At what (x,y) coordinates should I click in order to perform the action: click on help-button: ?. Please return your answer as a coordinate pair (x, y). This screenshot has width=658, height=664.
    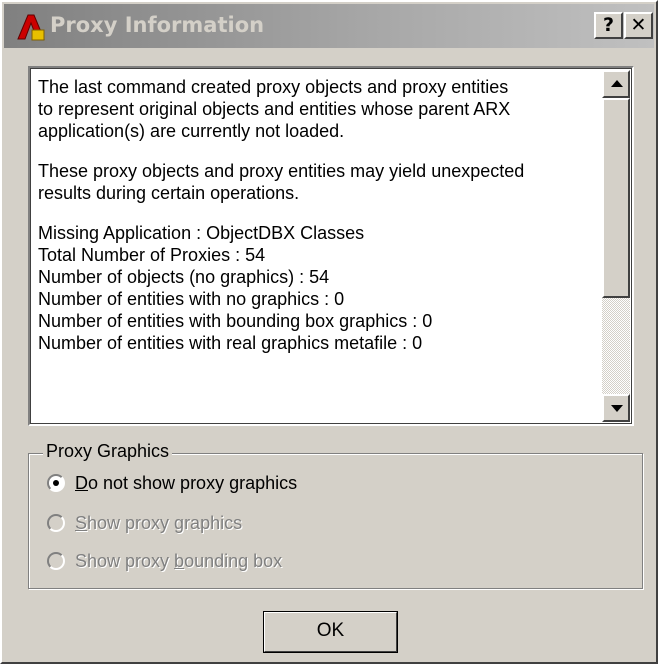
    Looking at the image, I should click on (608, 25).